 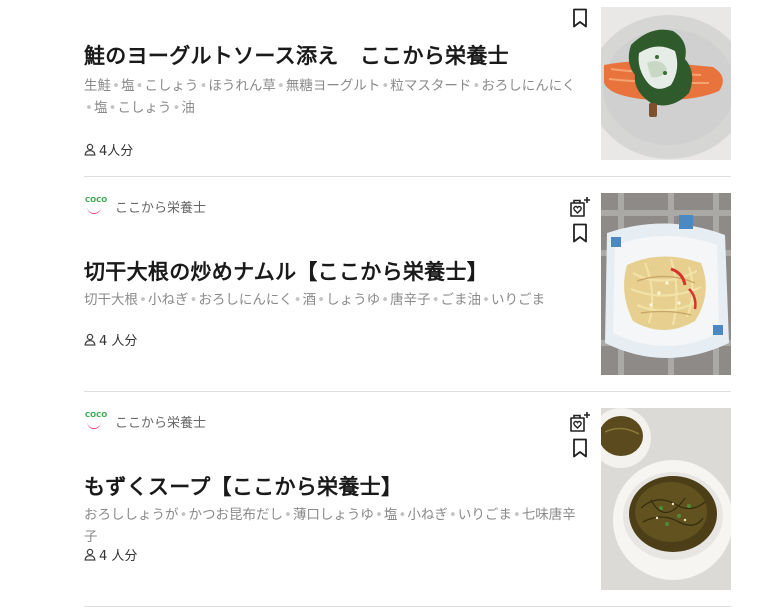 What do you see at coordinates (111, 300) in the screenshot?
I see `ingredient-item: 切干大根` at bounding box center [111, 300].